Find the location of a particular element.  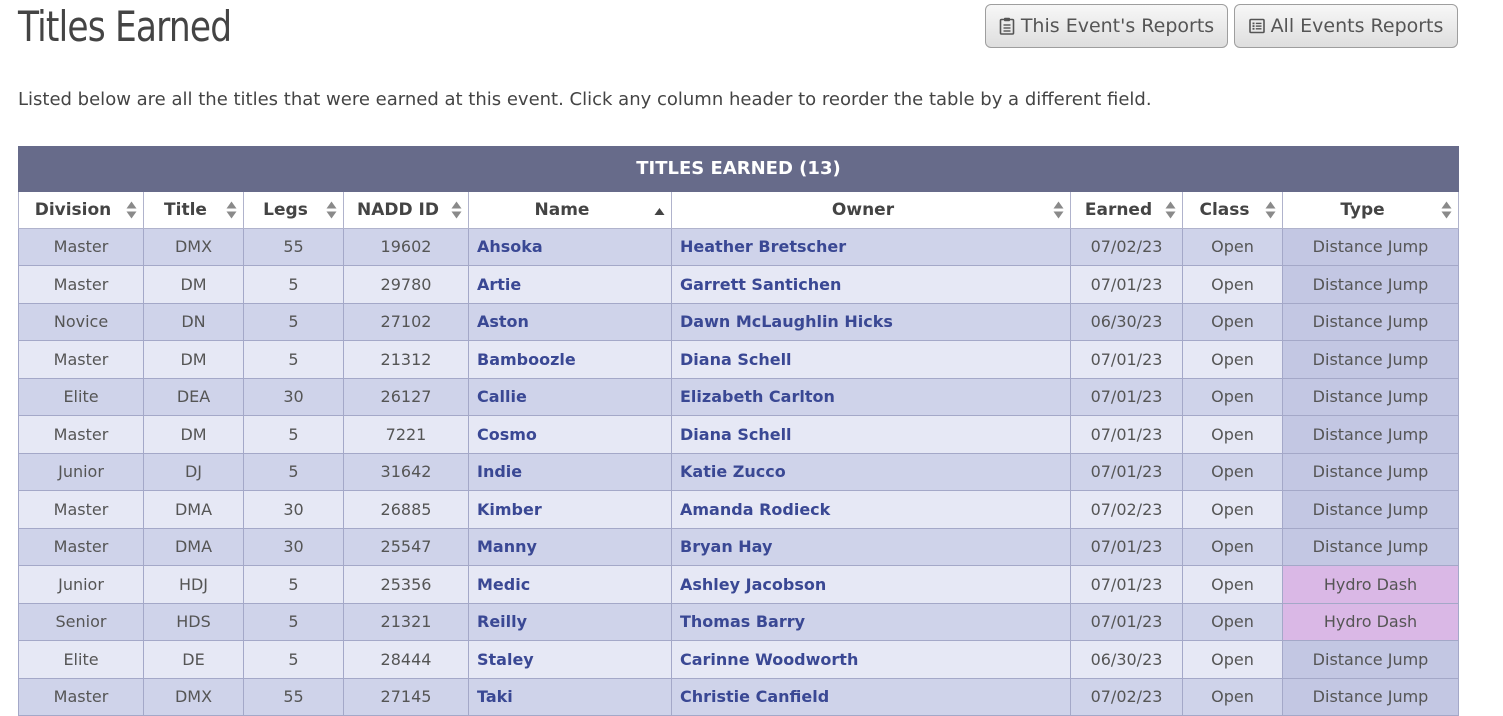

column-header-nadd-id: NADD ID is located at coordinates (406, 210).